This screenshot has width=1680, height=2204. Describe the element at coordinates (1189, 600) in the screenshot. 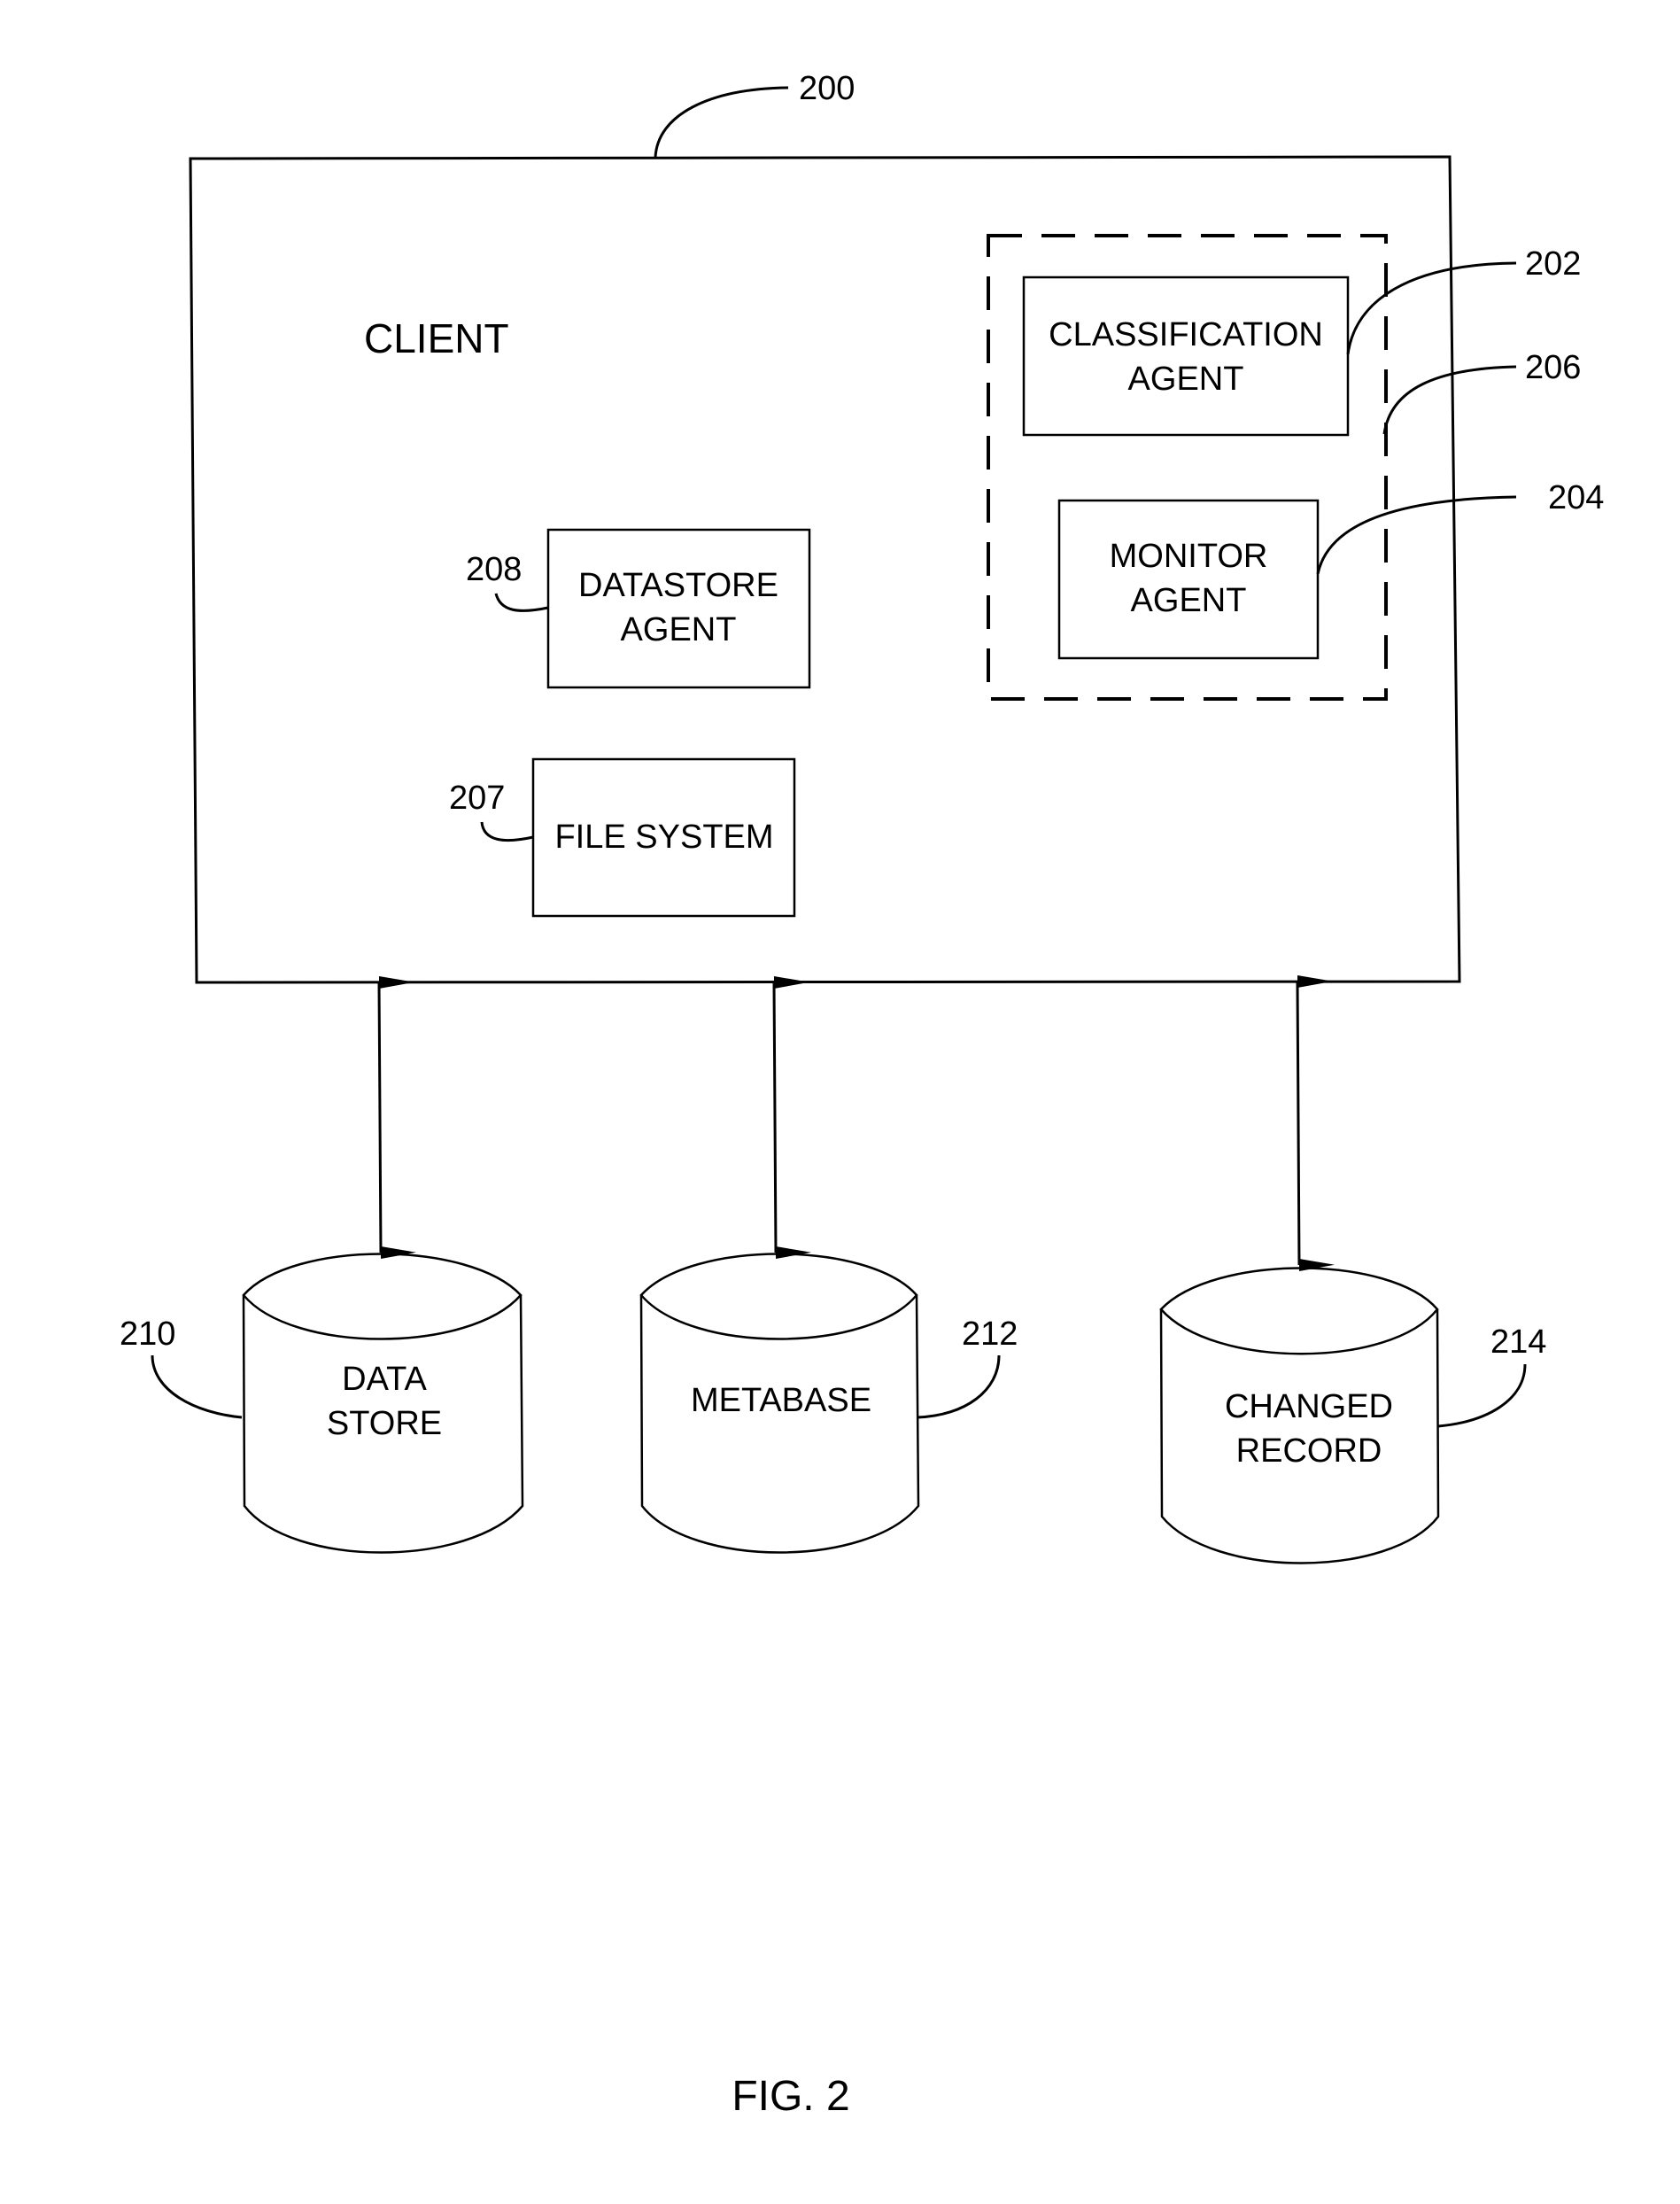

I see `monitor-agent-label-line2: AGENT` at that location.